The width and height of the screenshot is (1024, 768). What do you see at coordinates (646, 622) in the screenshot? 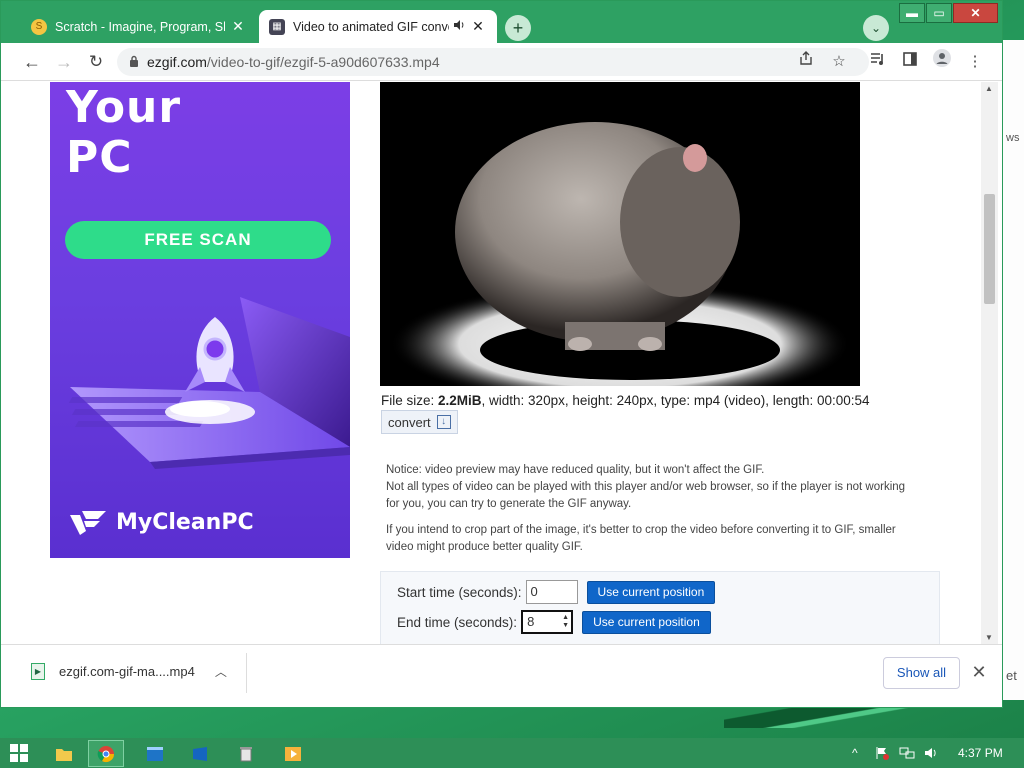
I see `use-current-position-end-button: Use current position` at bounding box center [646, 622].